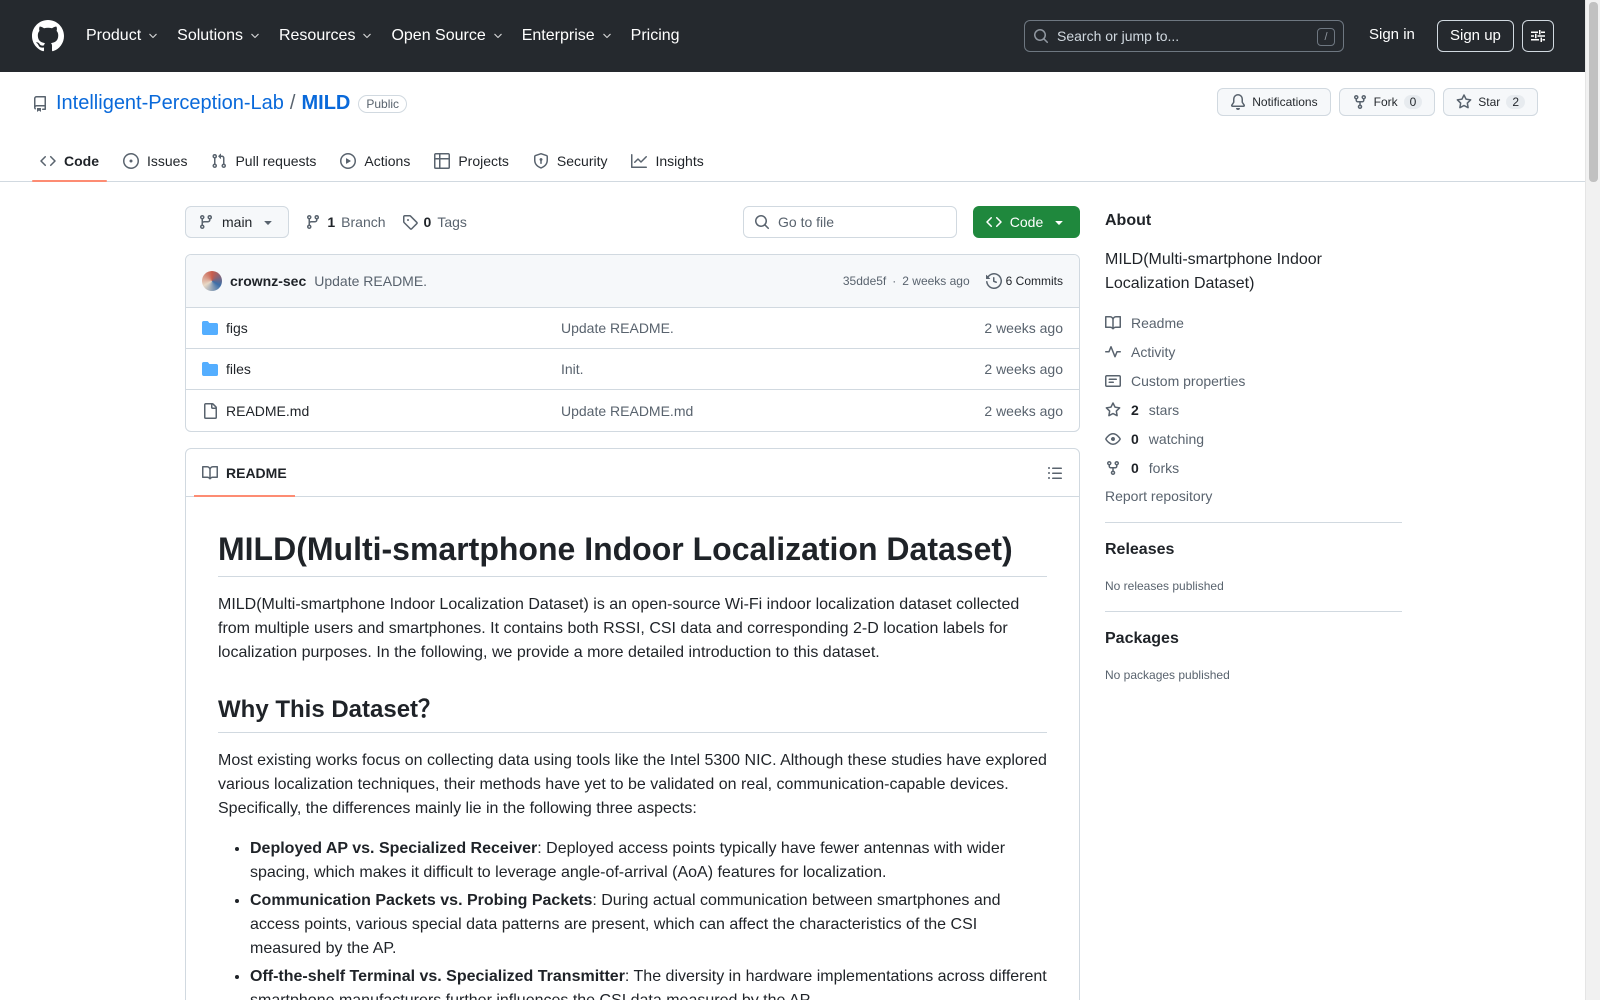 The image size is (1600, 1000). Describe the element at coordinates (850, 222) in the screenshot. I see `go-to-file-input: Go to file` at that location.